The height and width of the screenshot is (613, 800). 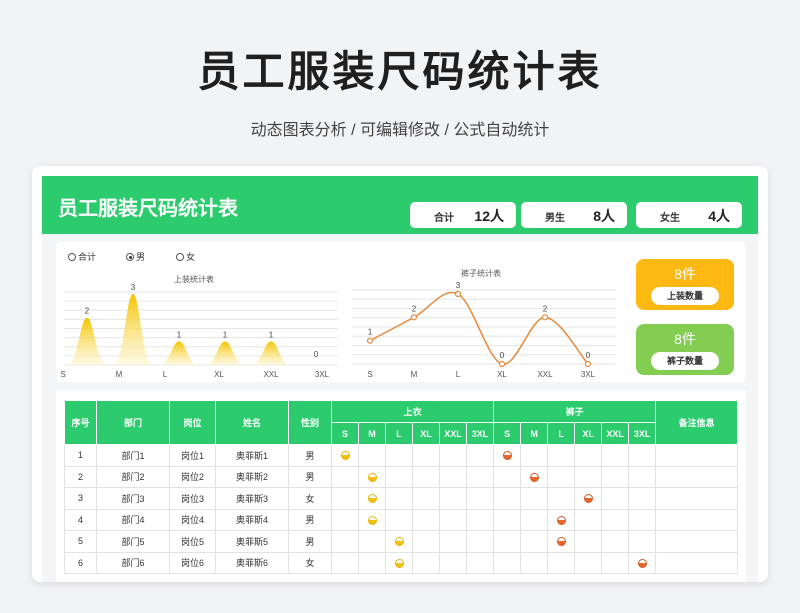 What do you see at coordinates (192, 498) in the screenshot?
I see `cell-post: 岗位3` at bounding box center [192, 498].